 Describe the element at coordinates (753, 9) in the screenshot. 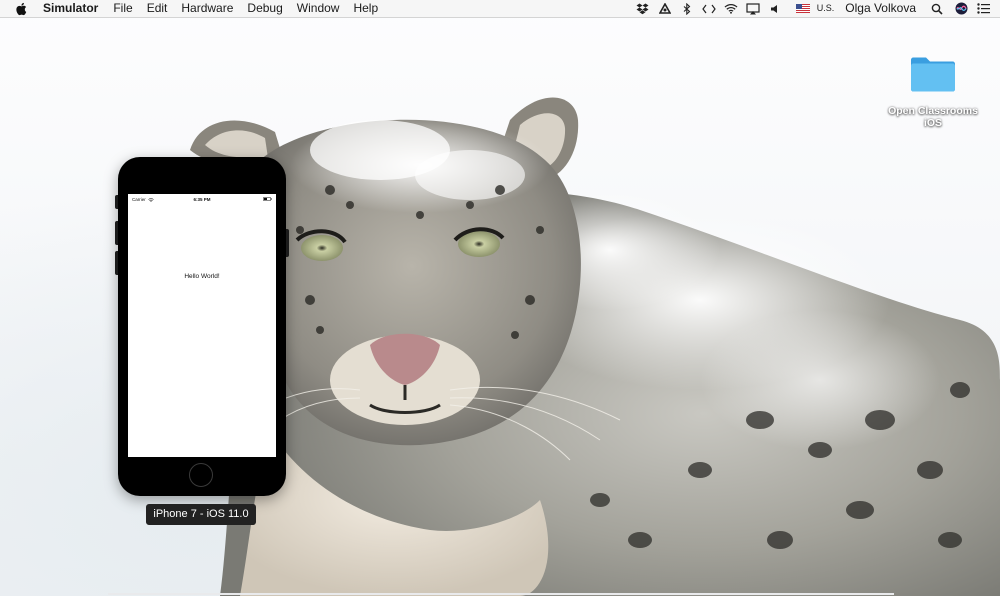

I see `airplay-icon` at that location.